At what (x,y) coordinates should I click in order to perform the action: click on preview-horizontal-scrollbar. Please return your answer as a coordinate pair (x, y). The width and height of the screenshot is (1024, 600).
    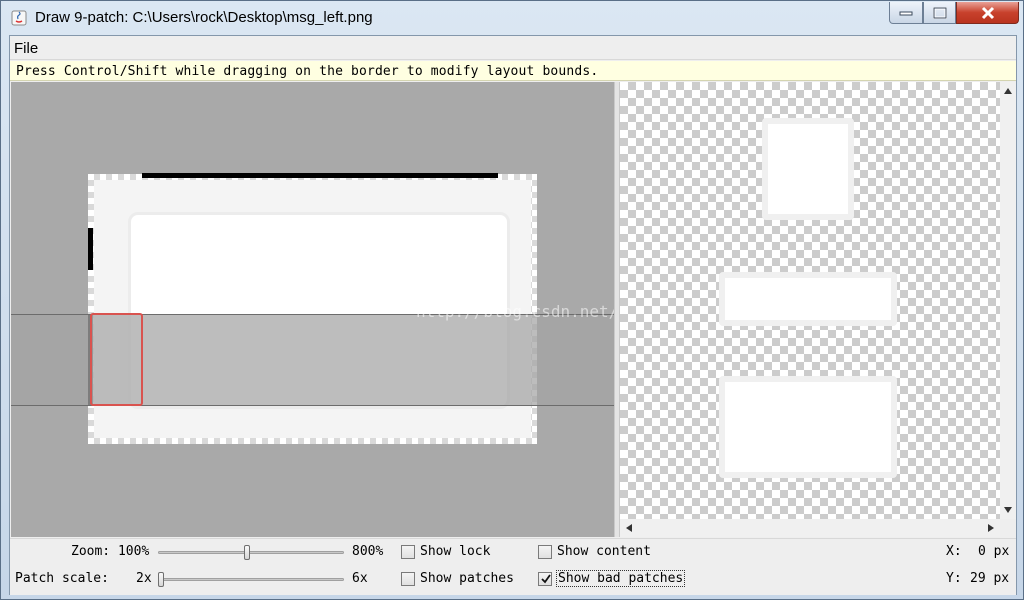
    Looking at the image, I should click on (810, 528).